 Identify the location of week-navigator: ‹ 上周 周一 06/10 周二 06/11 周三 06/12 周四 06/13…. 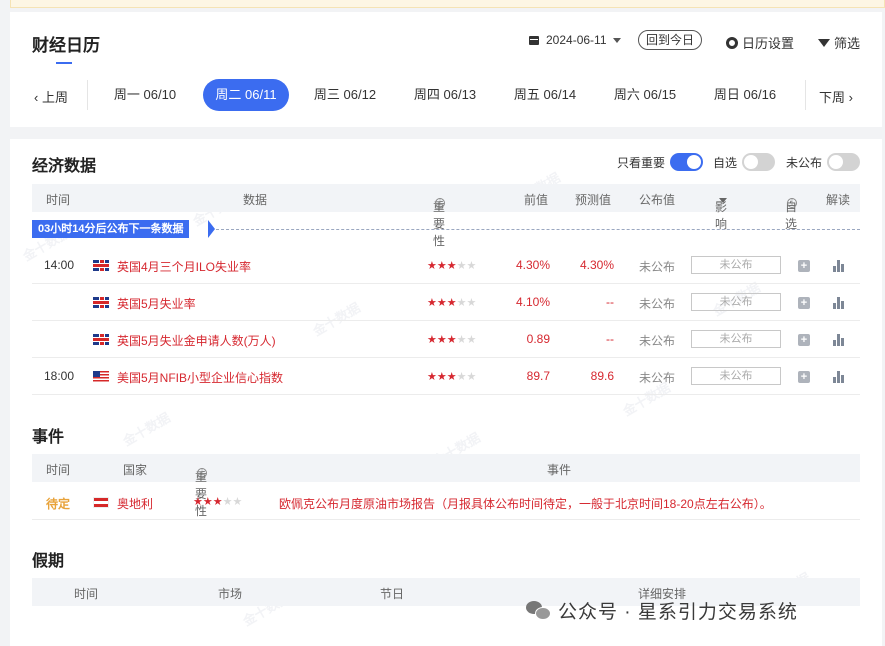
(446, 95).